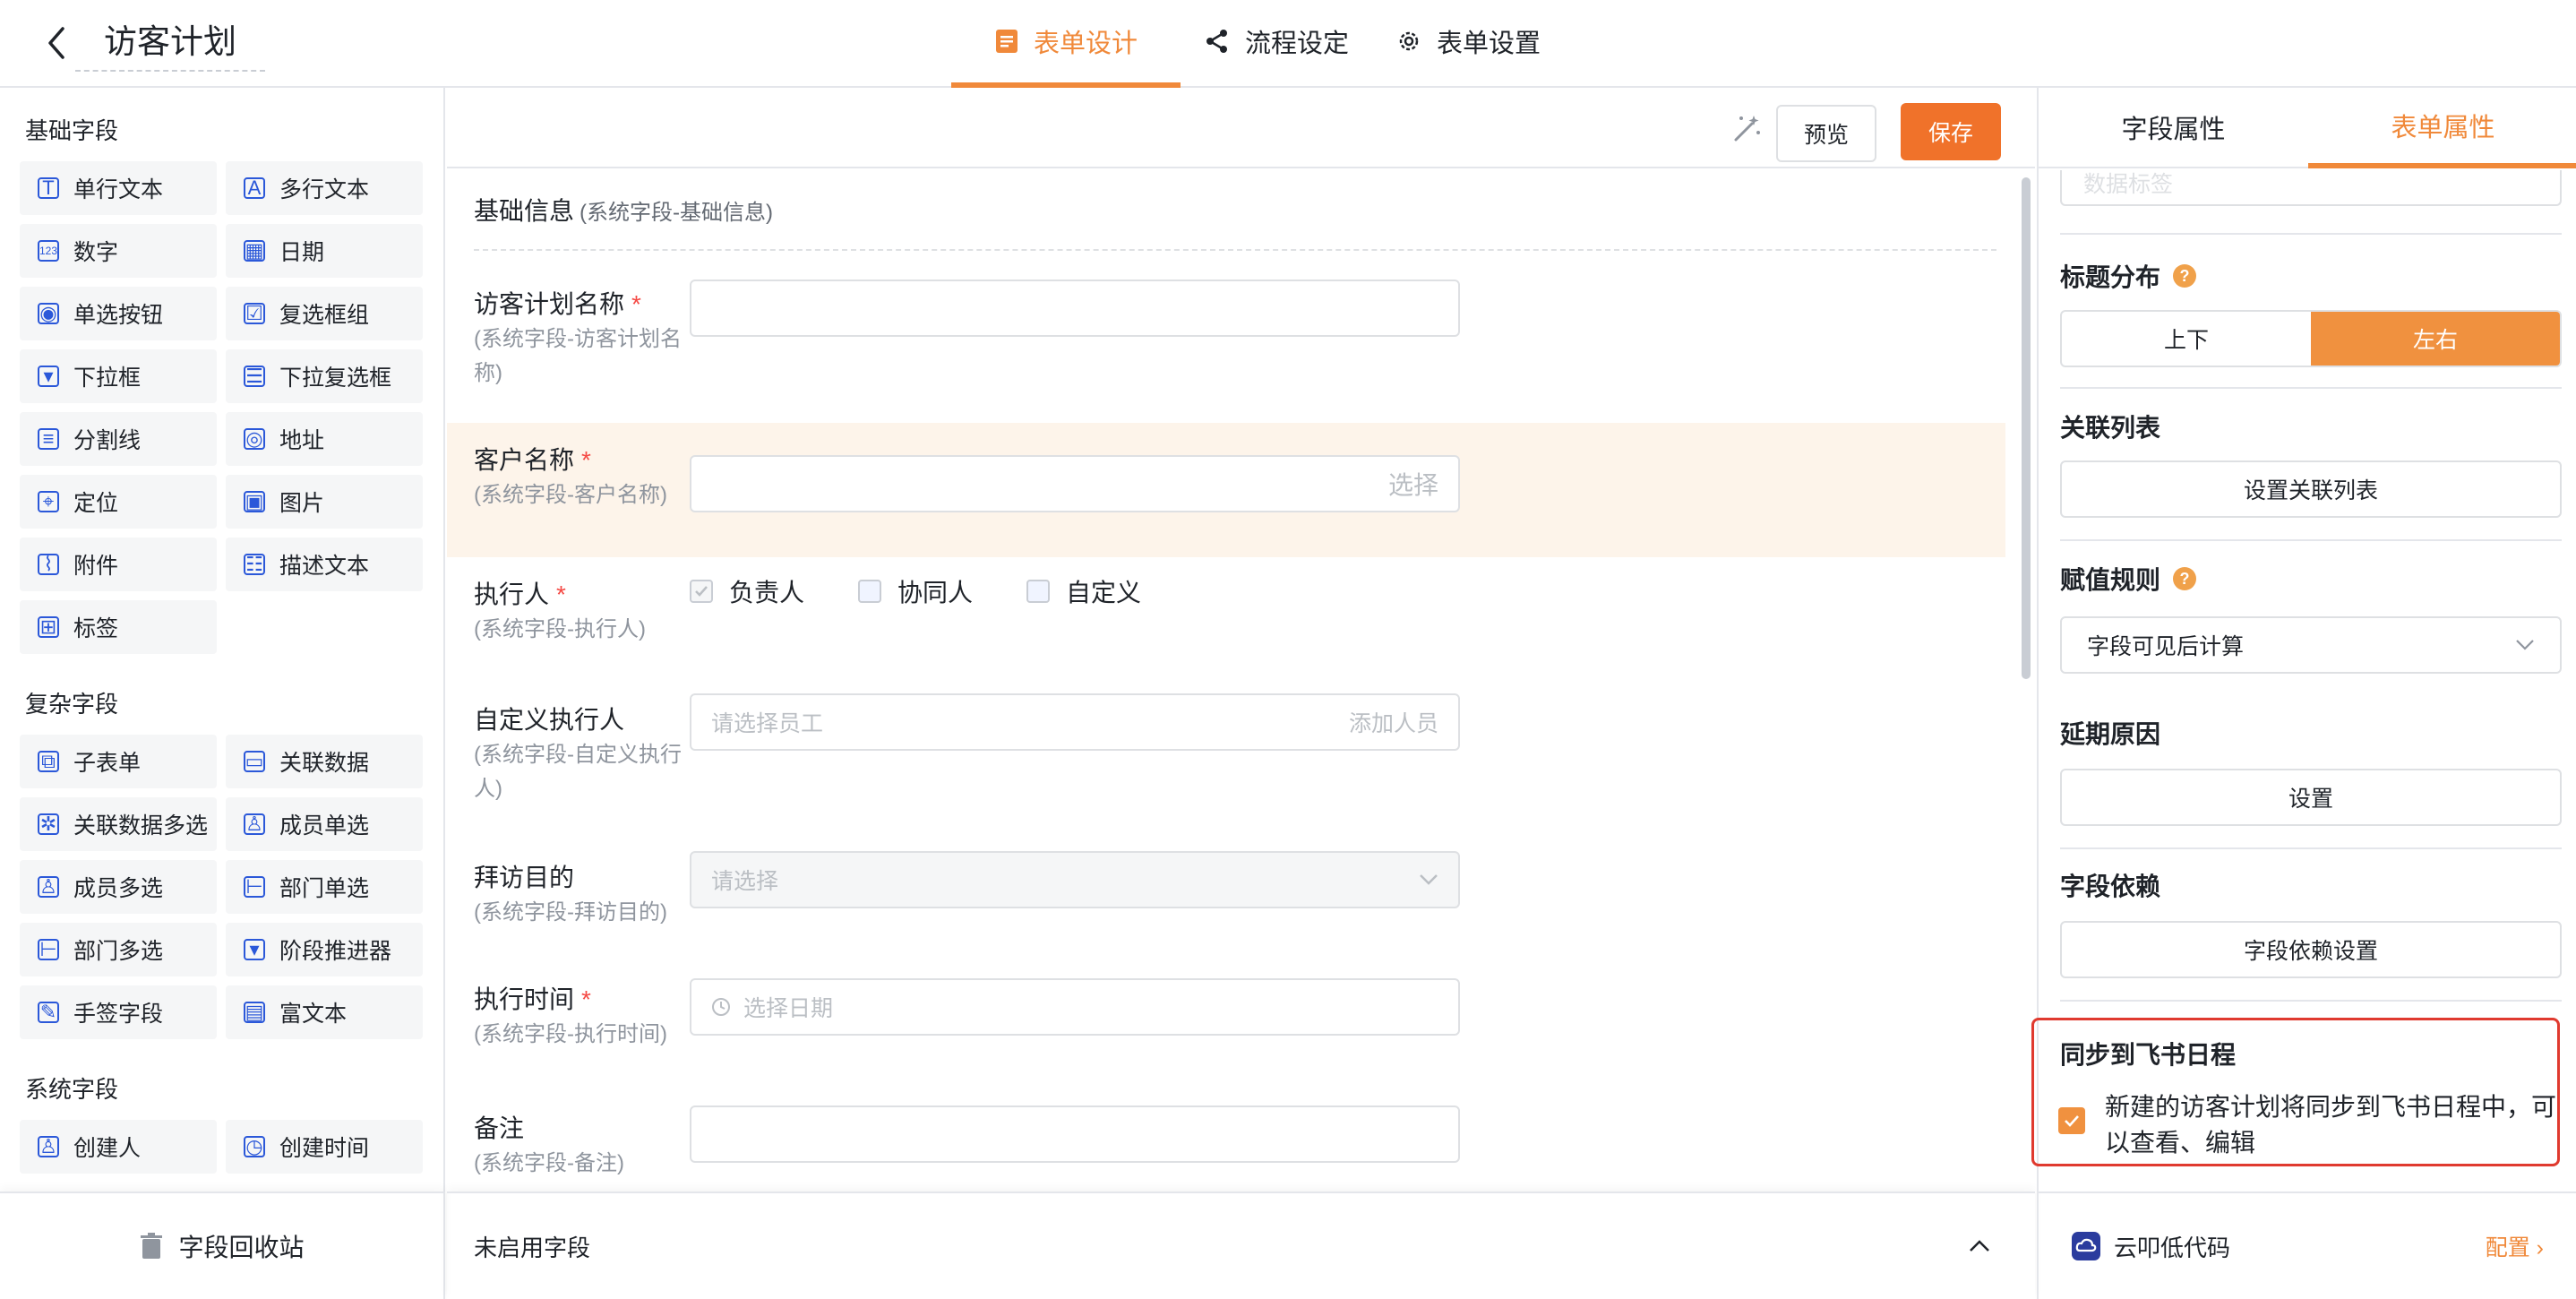  Describe the element at coordinates (1979, 1246) in the screenshot. I see `chevron-up-icon` at that location.